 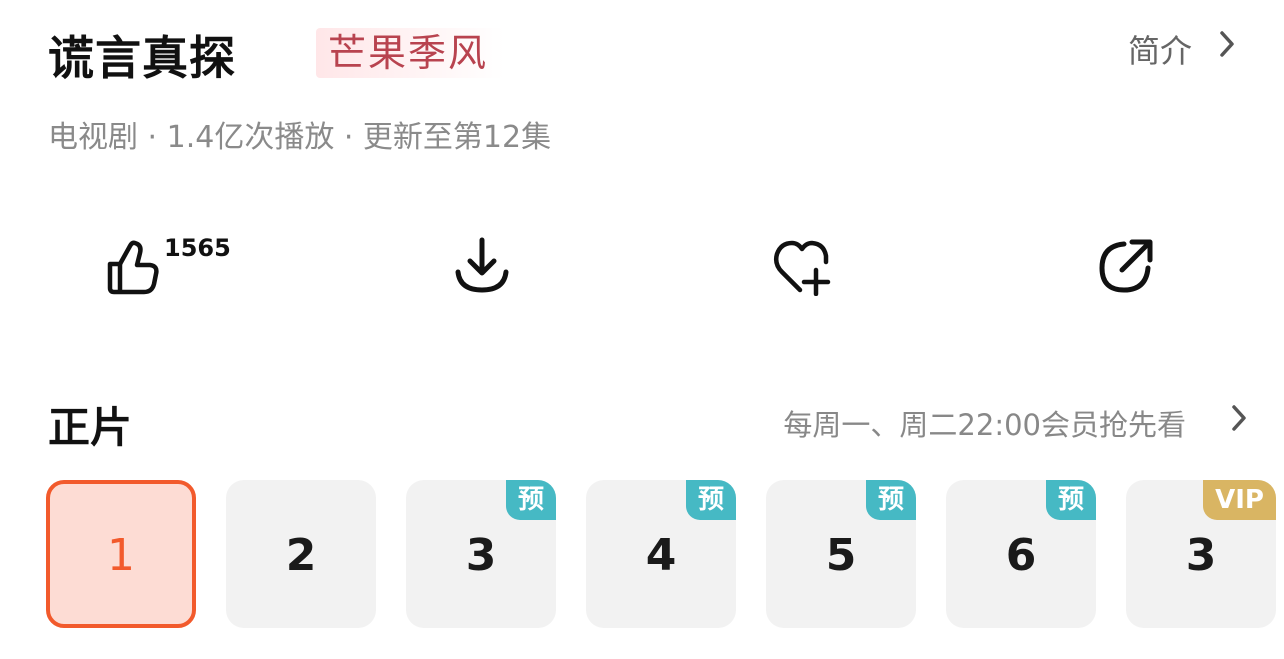 What do you see at coordinates (90, 427) in the screenshot?
I see `section-title: 正片` at bounding box center [90, 427].